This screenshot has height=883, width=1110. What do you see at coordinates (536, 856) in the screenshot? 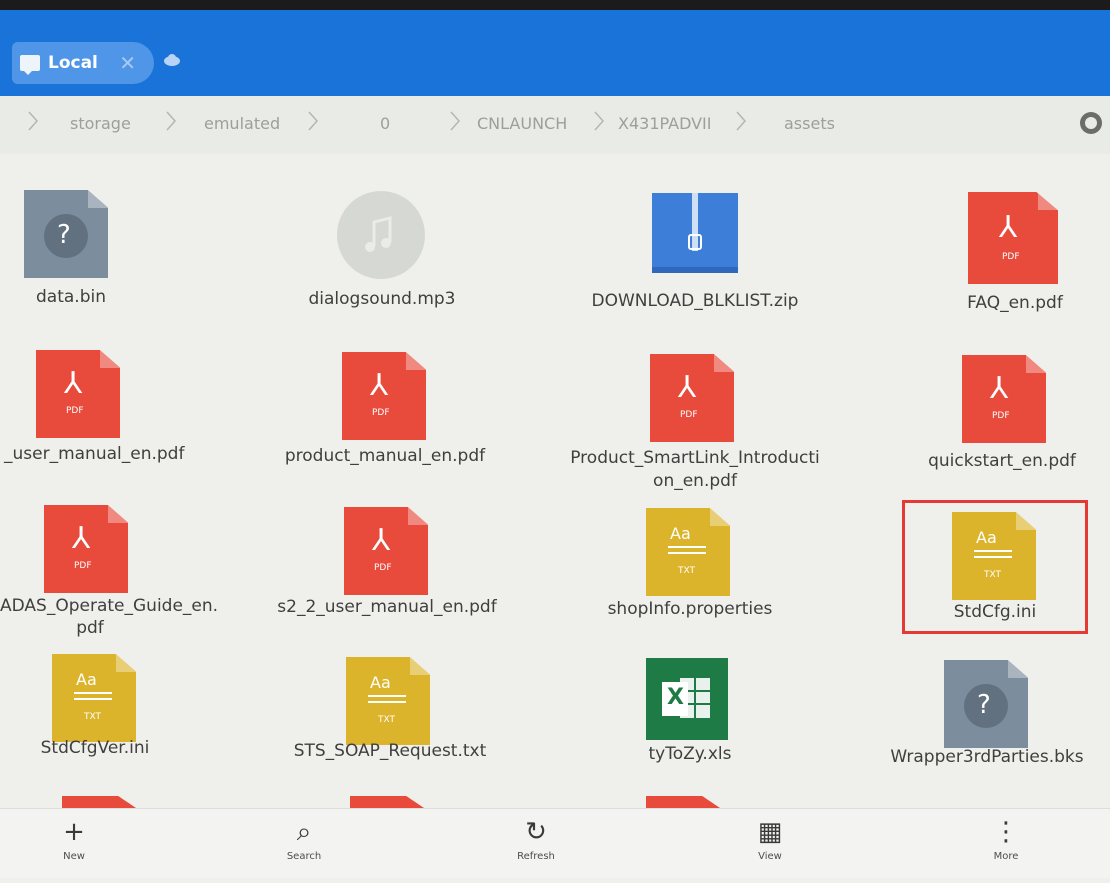
I see `refresh-label: Refresh` at bounding box center [536, 856].